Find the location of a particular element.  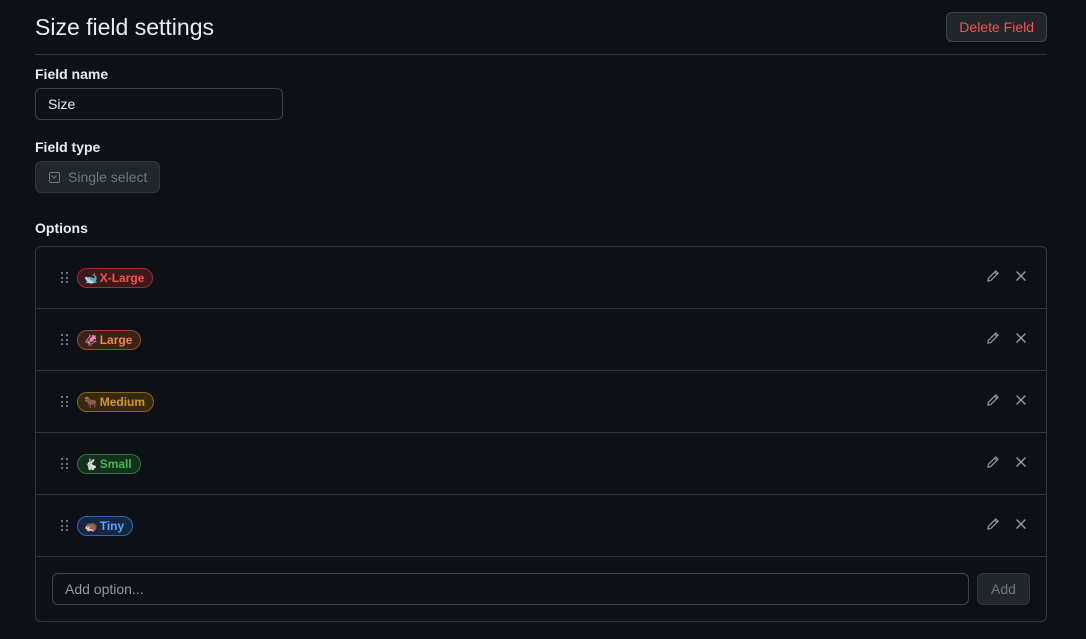

field-name-input is located at coordinates (159, 104).